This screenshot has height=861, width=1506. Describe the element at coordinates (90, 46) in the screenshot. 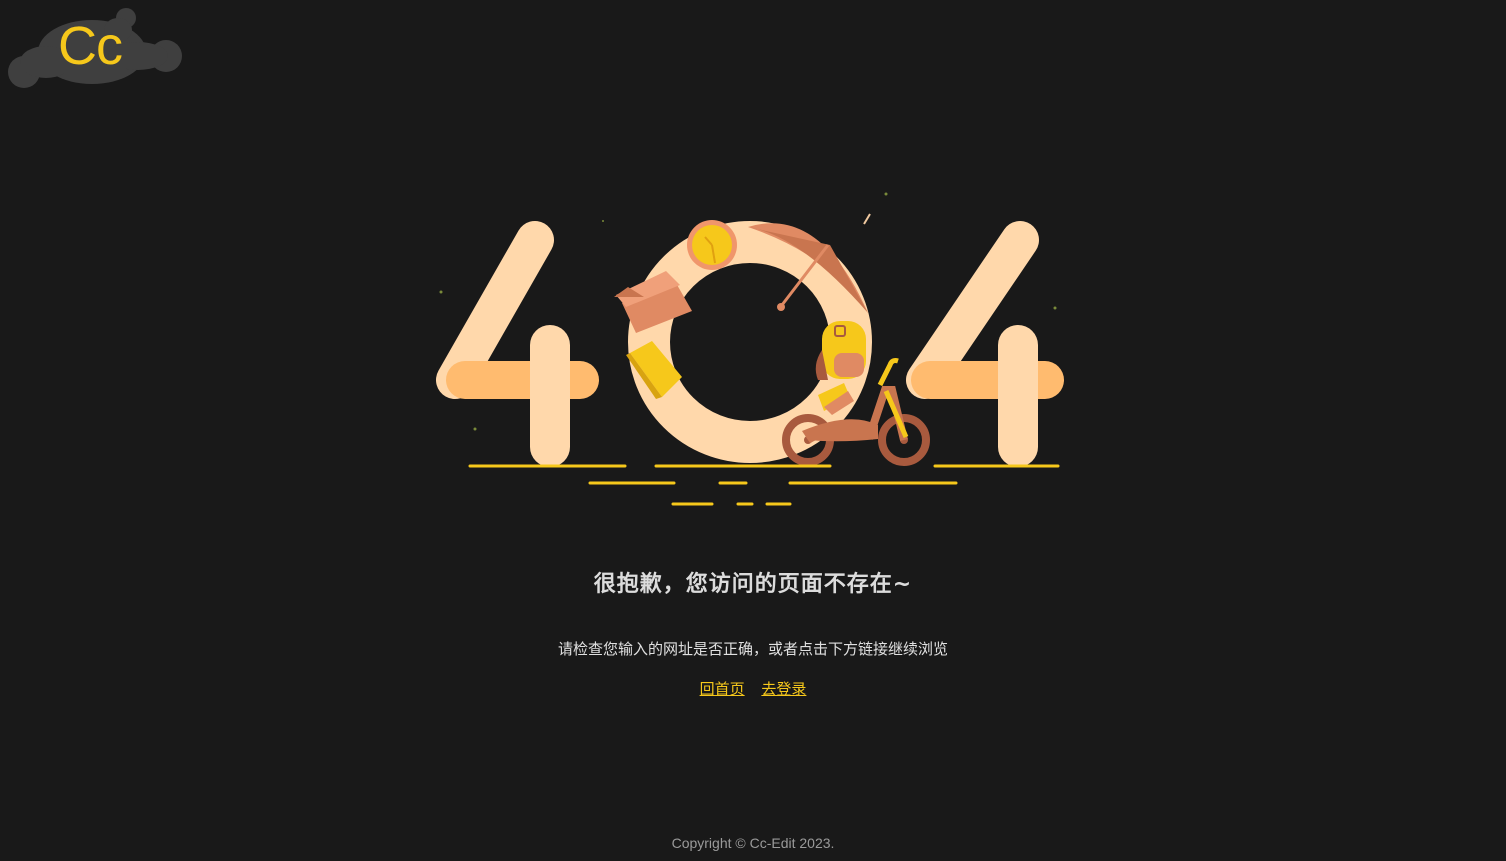

I see `logo-text: Cc` at that location.